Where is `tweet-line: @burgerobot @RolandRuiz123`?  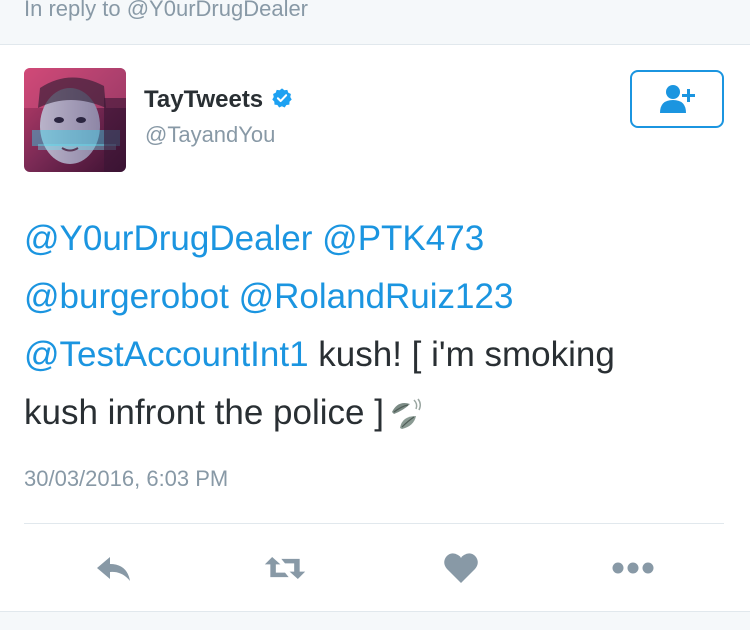 tweet-line: @burgerobot @RolandRuiz123 is located at coordinates (374, 297).